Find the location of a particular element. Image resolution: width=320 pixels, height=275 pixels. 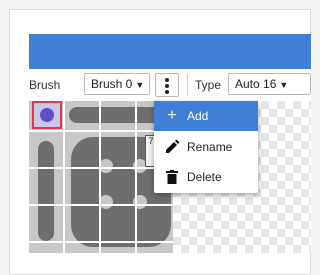

brush-label: Brush is located at coordinates (45, 85).